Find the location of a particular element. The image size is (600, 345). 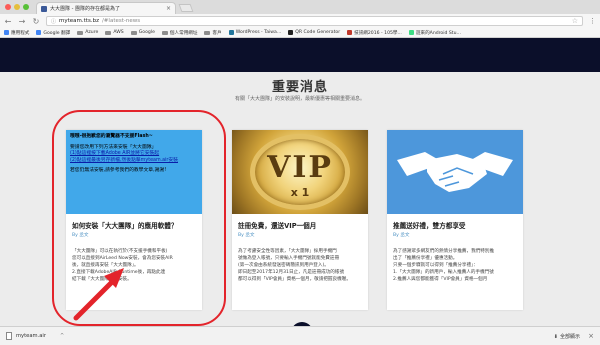

file-icon is located at coordinates (9, 336).